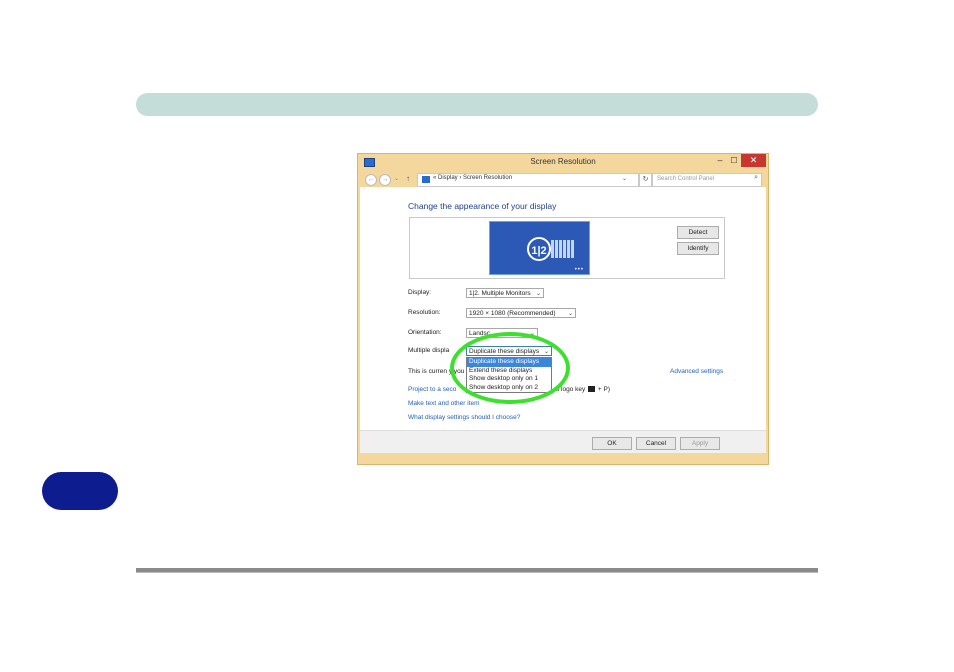  I want to click on windows-logo-icon, so click(592, 389).